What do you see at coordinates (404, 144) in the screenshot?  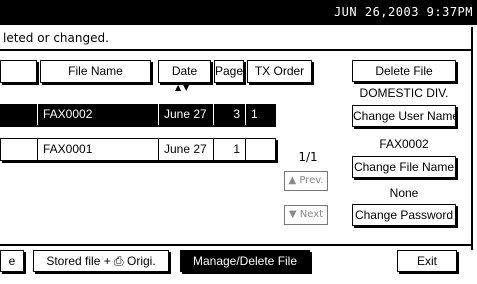 I see `file-name-value: FAX0002` at bounding box center [404, 144].